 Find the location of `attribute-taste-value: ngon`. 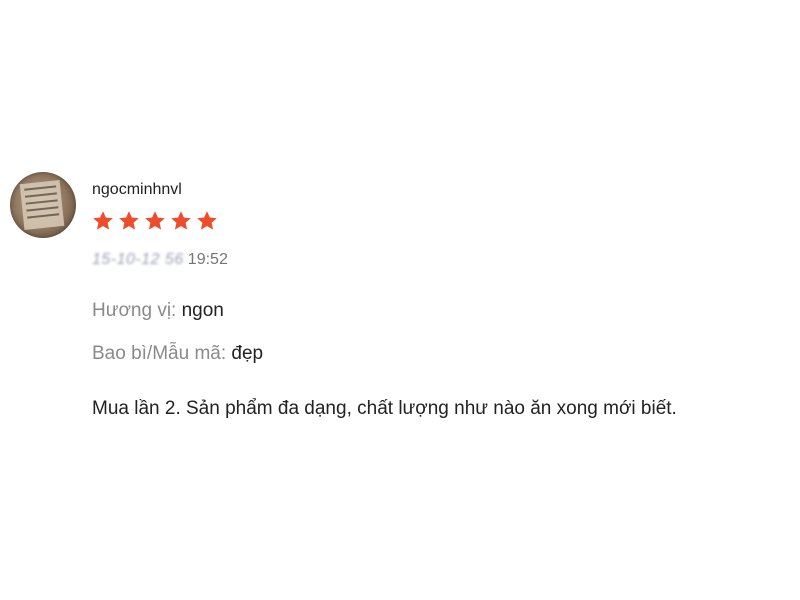

attribute-taste-value: ngon is located at coordinates (202, 310).